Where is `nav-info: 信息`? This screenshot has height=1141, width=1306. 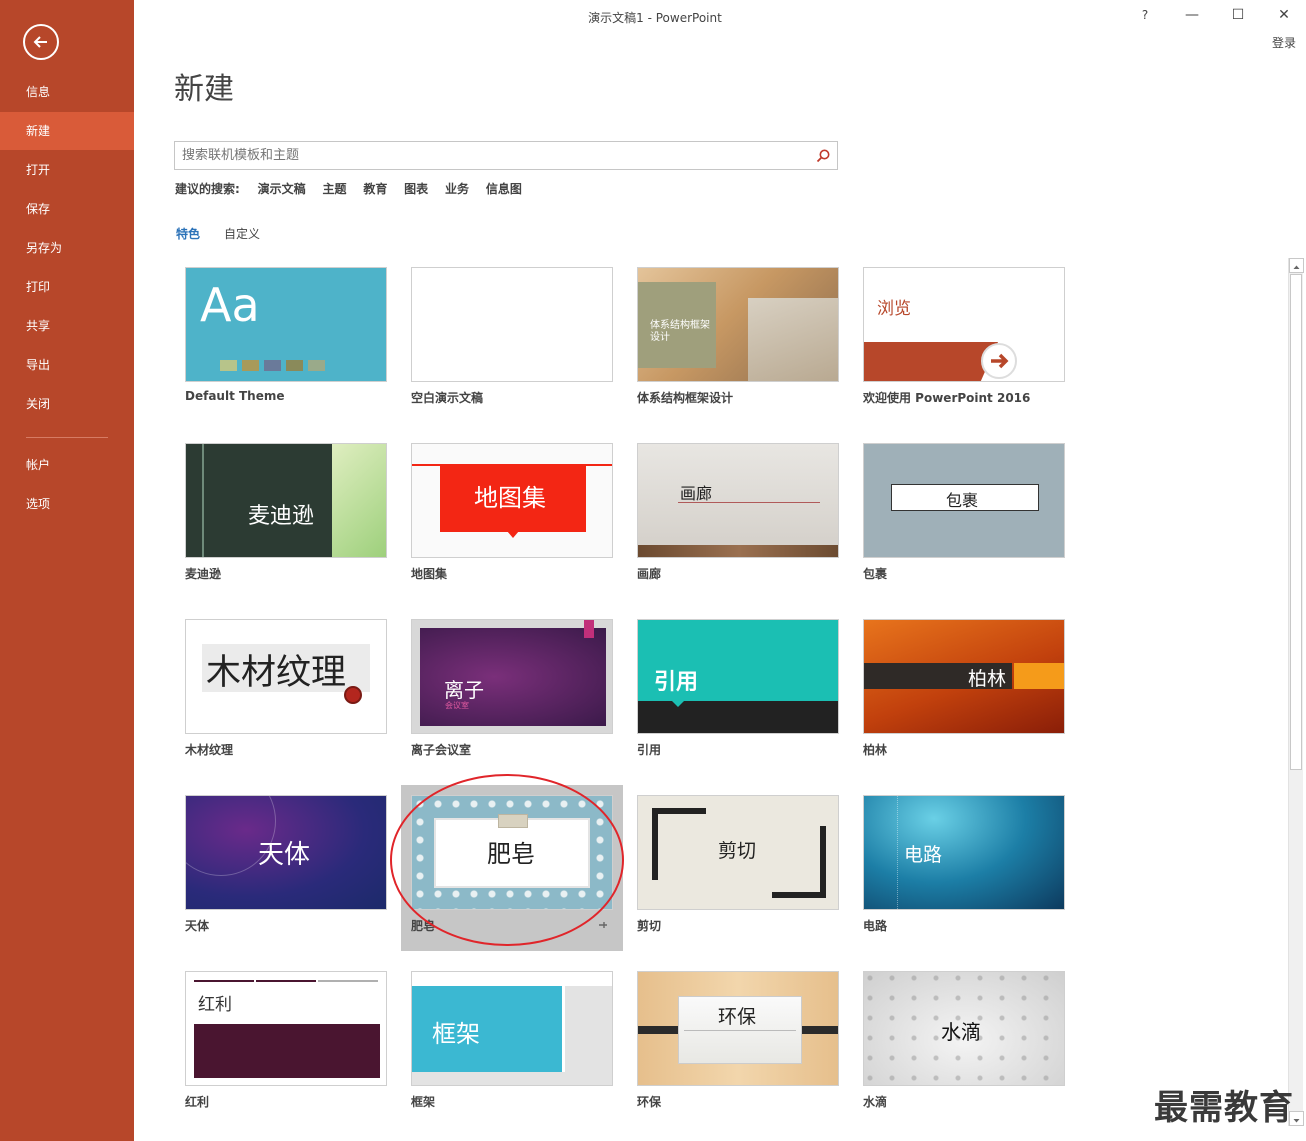 nav-info: 信息 is located at coordinates (67, 92).